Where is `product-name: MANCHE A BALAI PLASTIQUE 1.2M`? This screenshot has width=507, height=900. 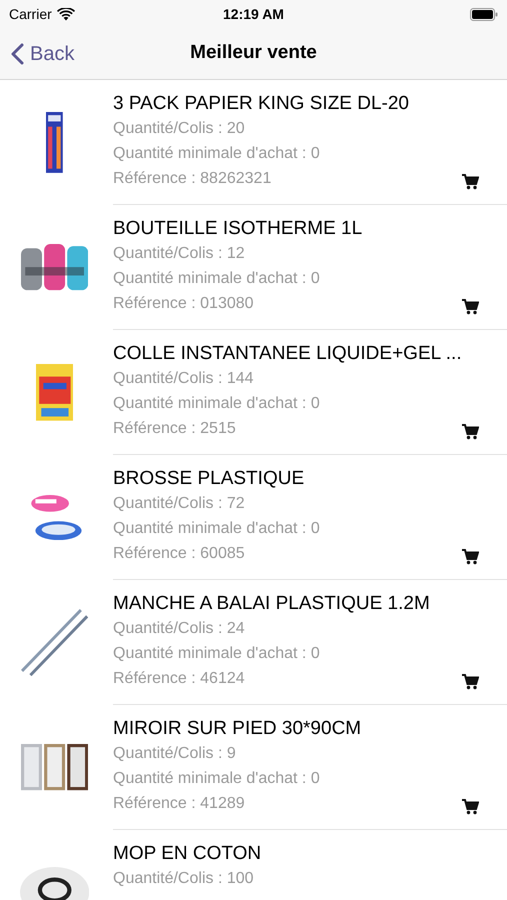 product-name: MANCHE A BALAI PLASTIQUE 1.2M is located at coordinates (272, 604).